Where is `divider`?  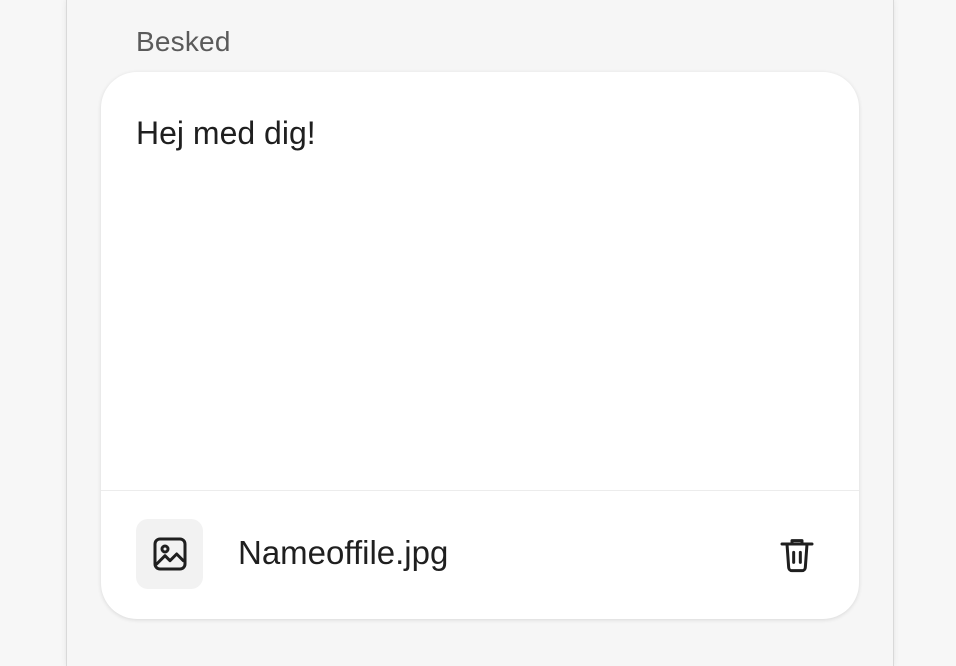 divider is located at coordinates (480, 490).